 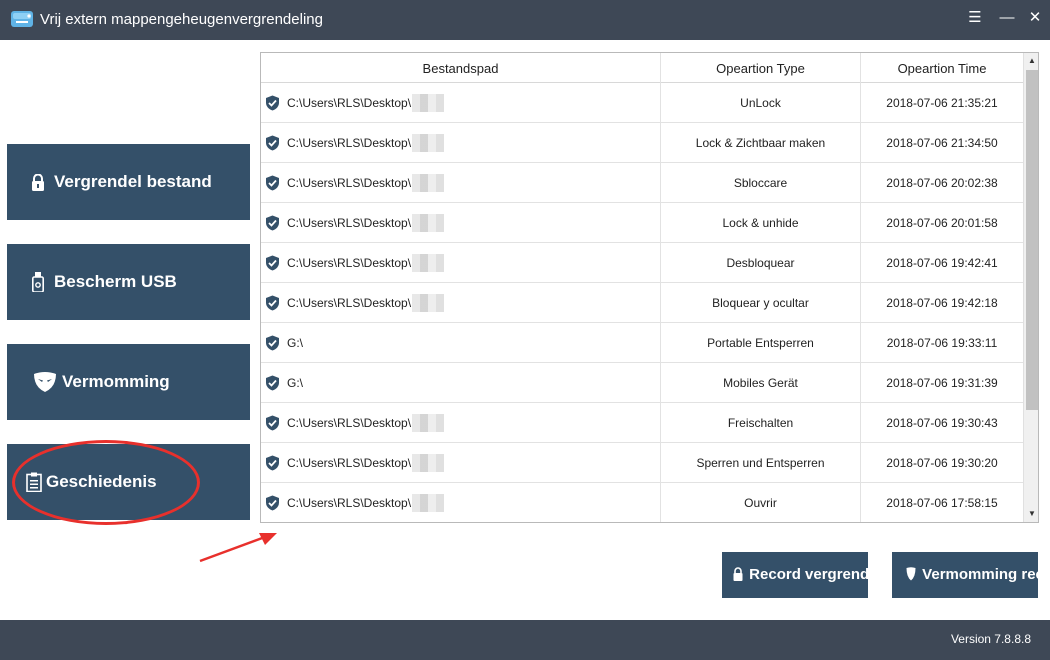 What do you see at coordinates (808, 574) in the screenshot?
I see `record-lock-label: Record vergrendeling` at bounding box center [808, 574].